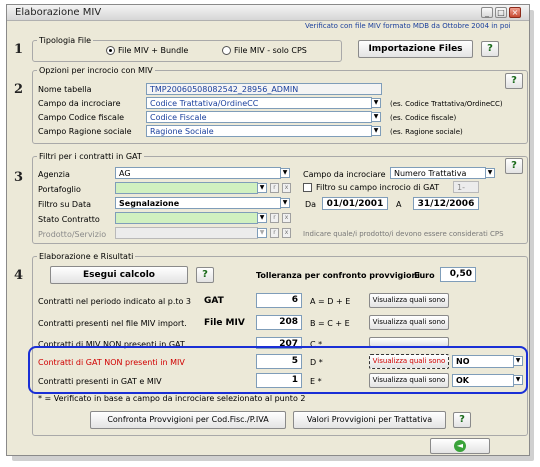 This screenshot has width=540, height=467. Describe the element at coordinates (119, 275) in the screenshot. I see `esegui-calcolo-button: Esegui calcolo` at that location.